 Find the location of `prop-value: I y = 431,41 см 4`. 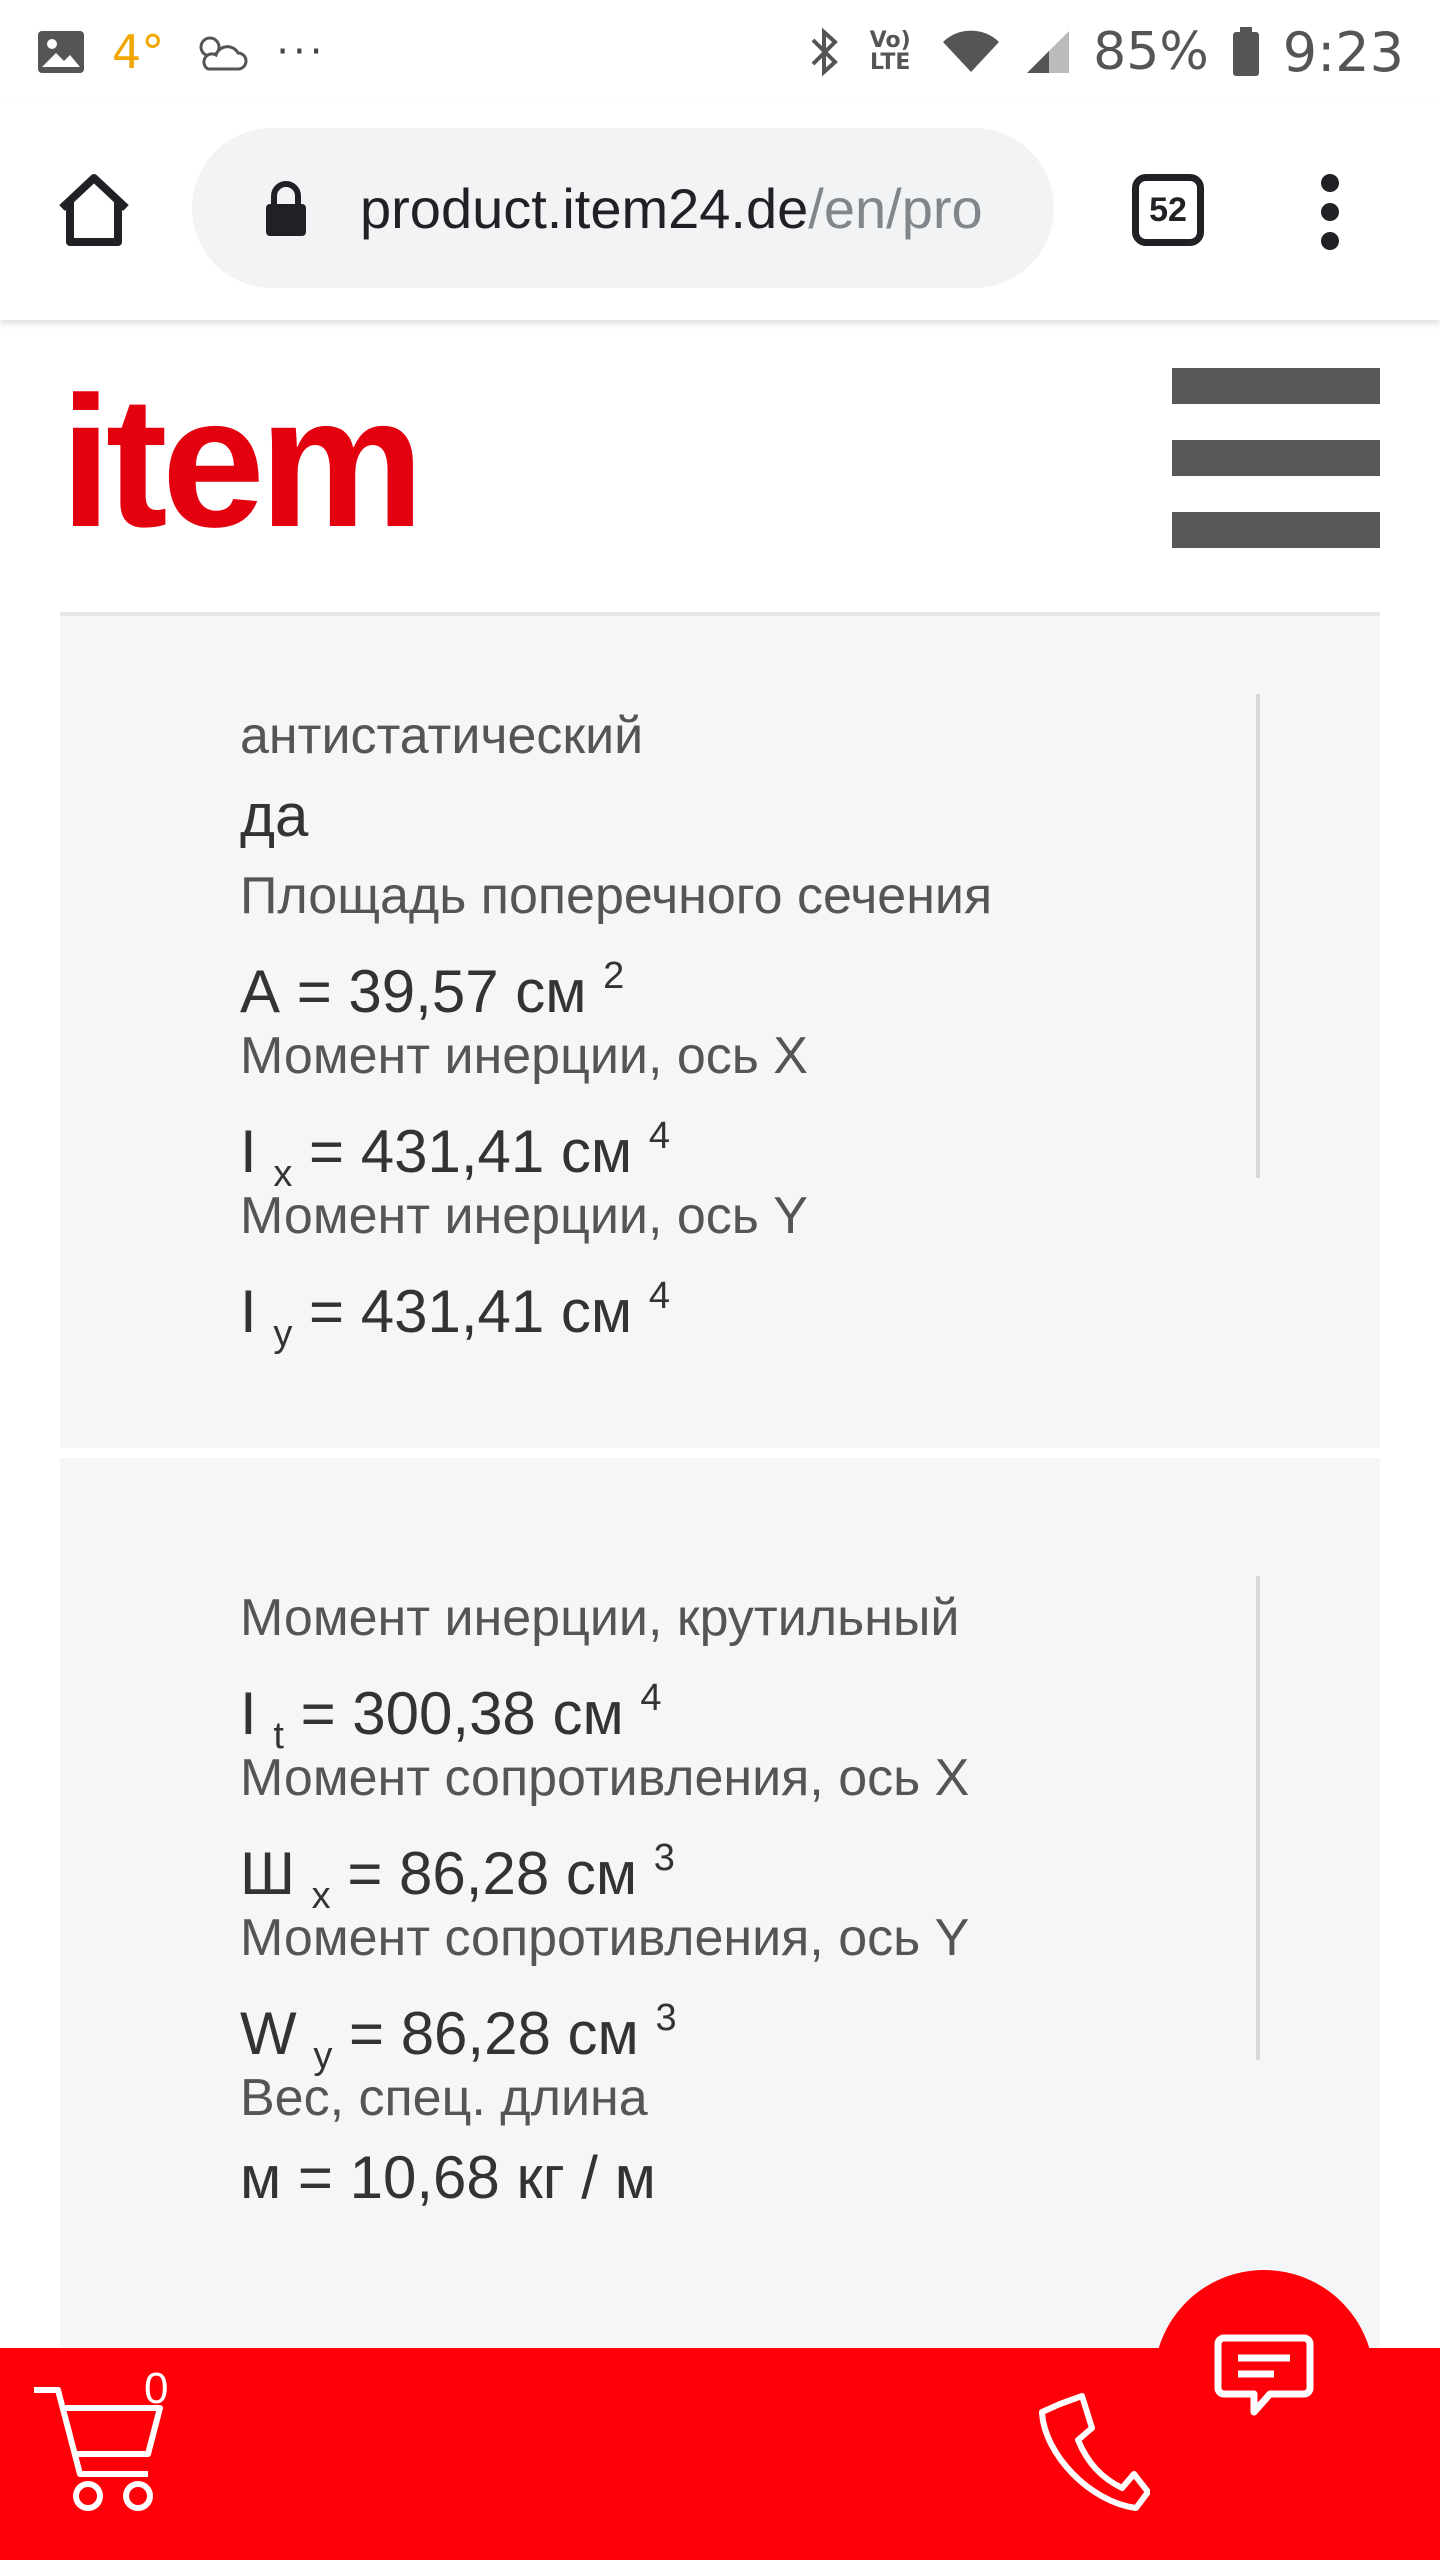

prop-value: I y = 431,41 см 4 is located at coordinates (616, 1305).